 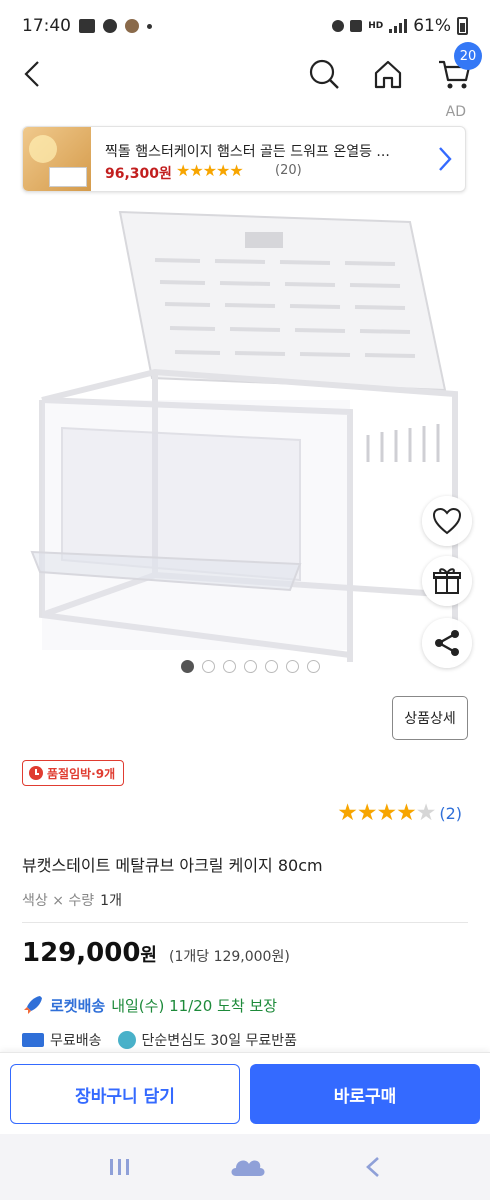 I want to click on price-currency: 원, so click(x=148, y=955).